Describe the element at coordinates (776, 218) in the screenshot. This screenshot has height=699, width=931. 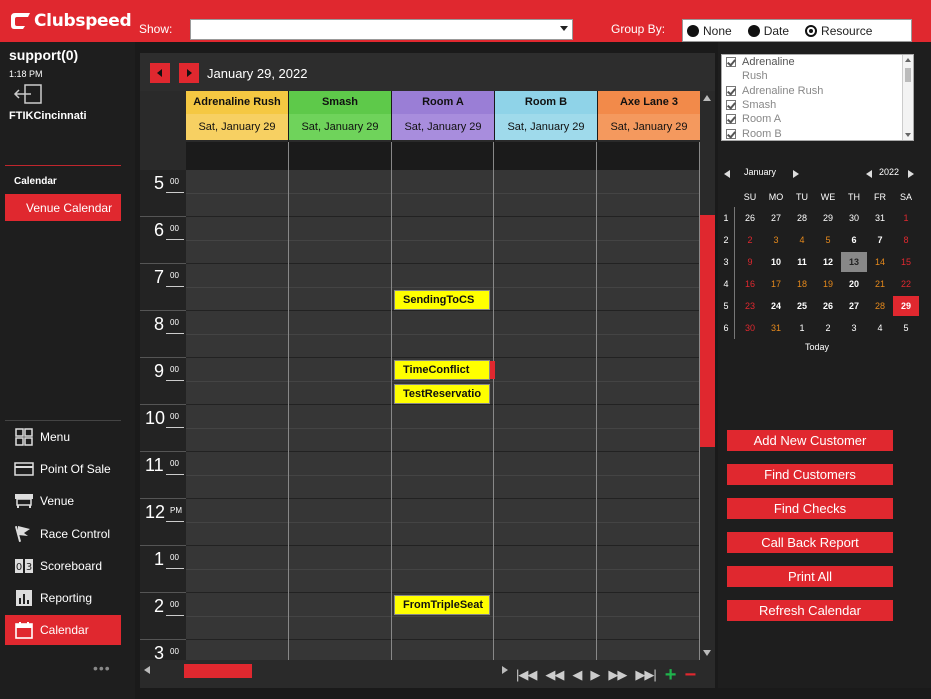
I see `mini-calendar-day: 27` at that location.